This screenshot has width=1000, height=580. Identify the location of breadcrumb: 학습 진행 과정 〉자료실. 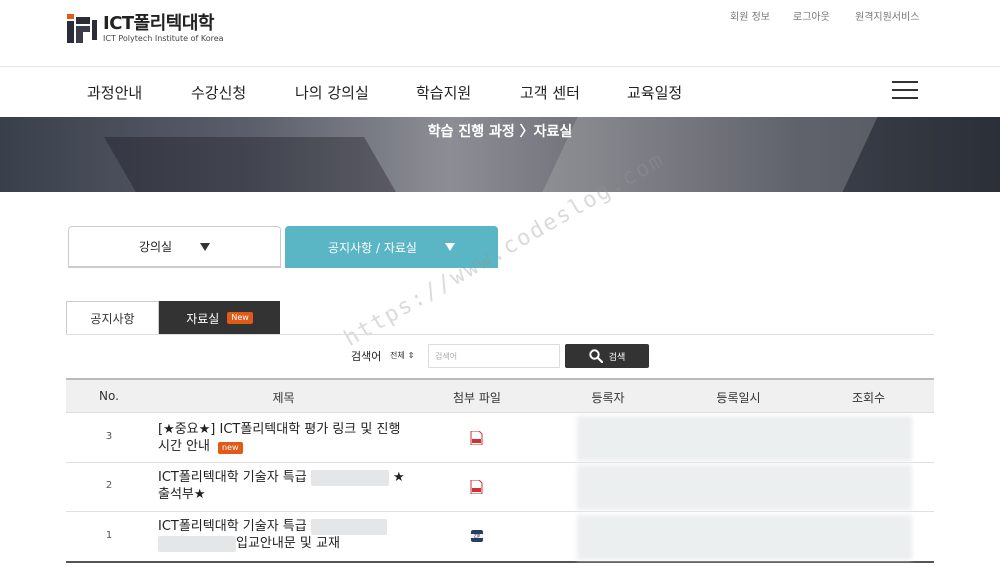
(500, 132).